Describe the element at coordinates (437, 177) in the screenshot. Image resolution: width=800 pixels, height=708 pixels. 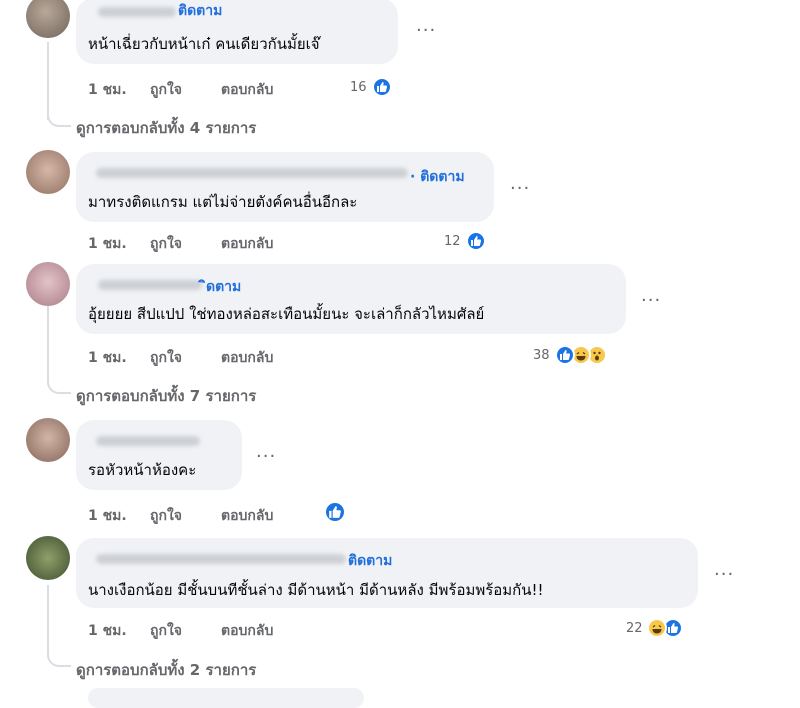
I see `follow-link: · ติดตาม` at that location.